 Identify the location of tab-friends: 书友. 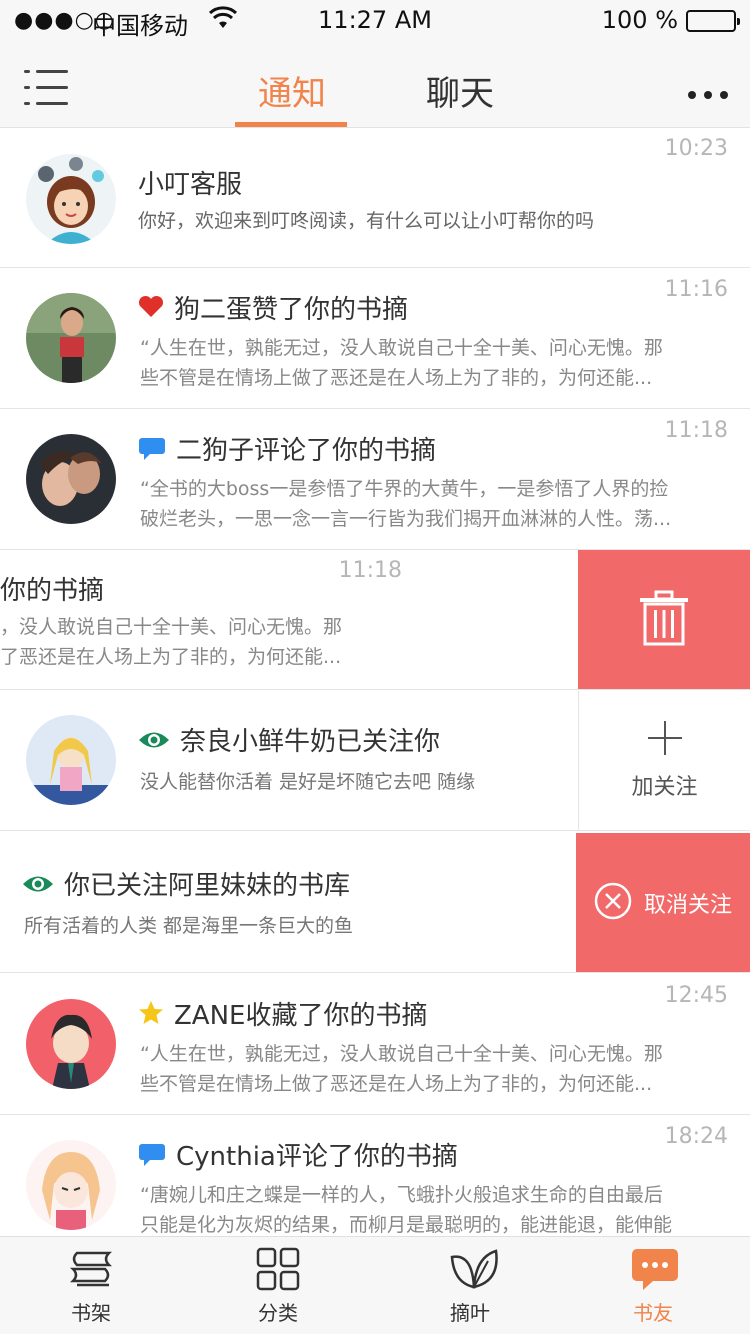
(653, 1285).